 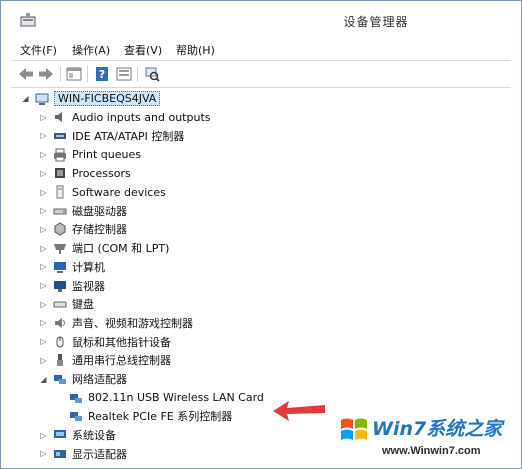 What do you see at coordinates (195, 50) in the screenshot?
I see `menu-help: 帮助(H)` at bounding box center [195, 50].